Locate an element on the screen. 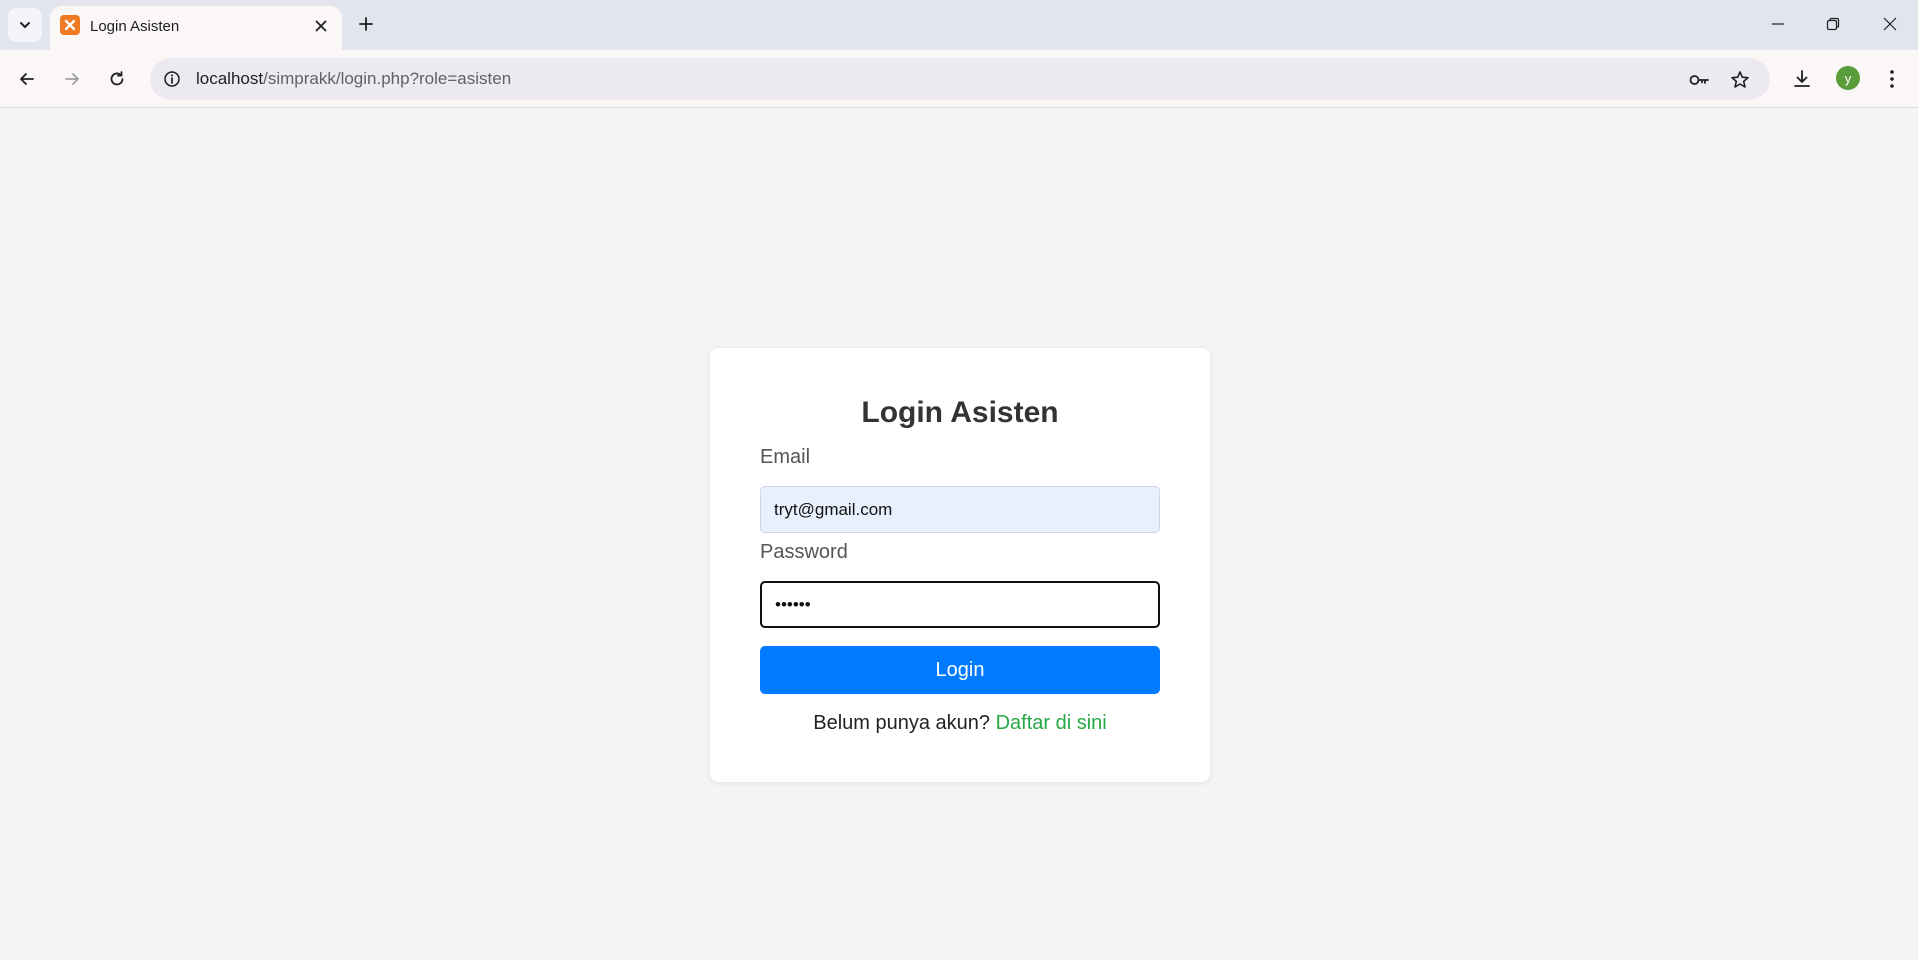 The height and width of the screenshot is (960, 1918). chevron-down-icon is located at coordinates (25, 25).